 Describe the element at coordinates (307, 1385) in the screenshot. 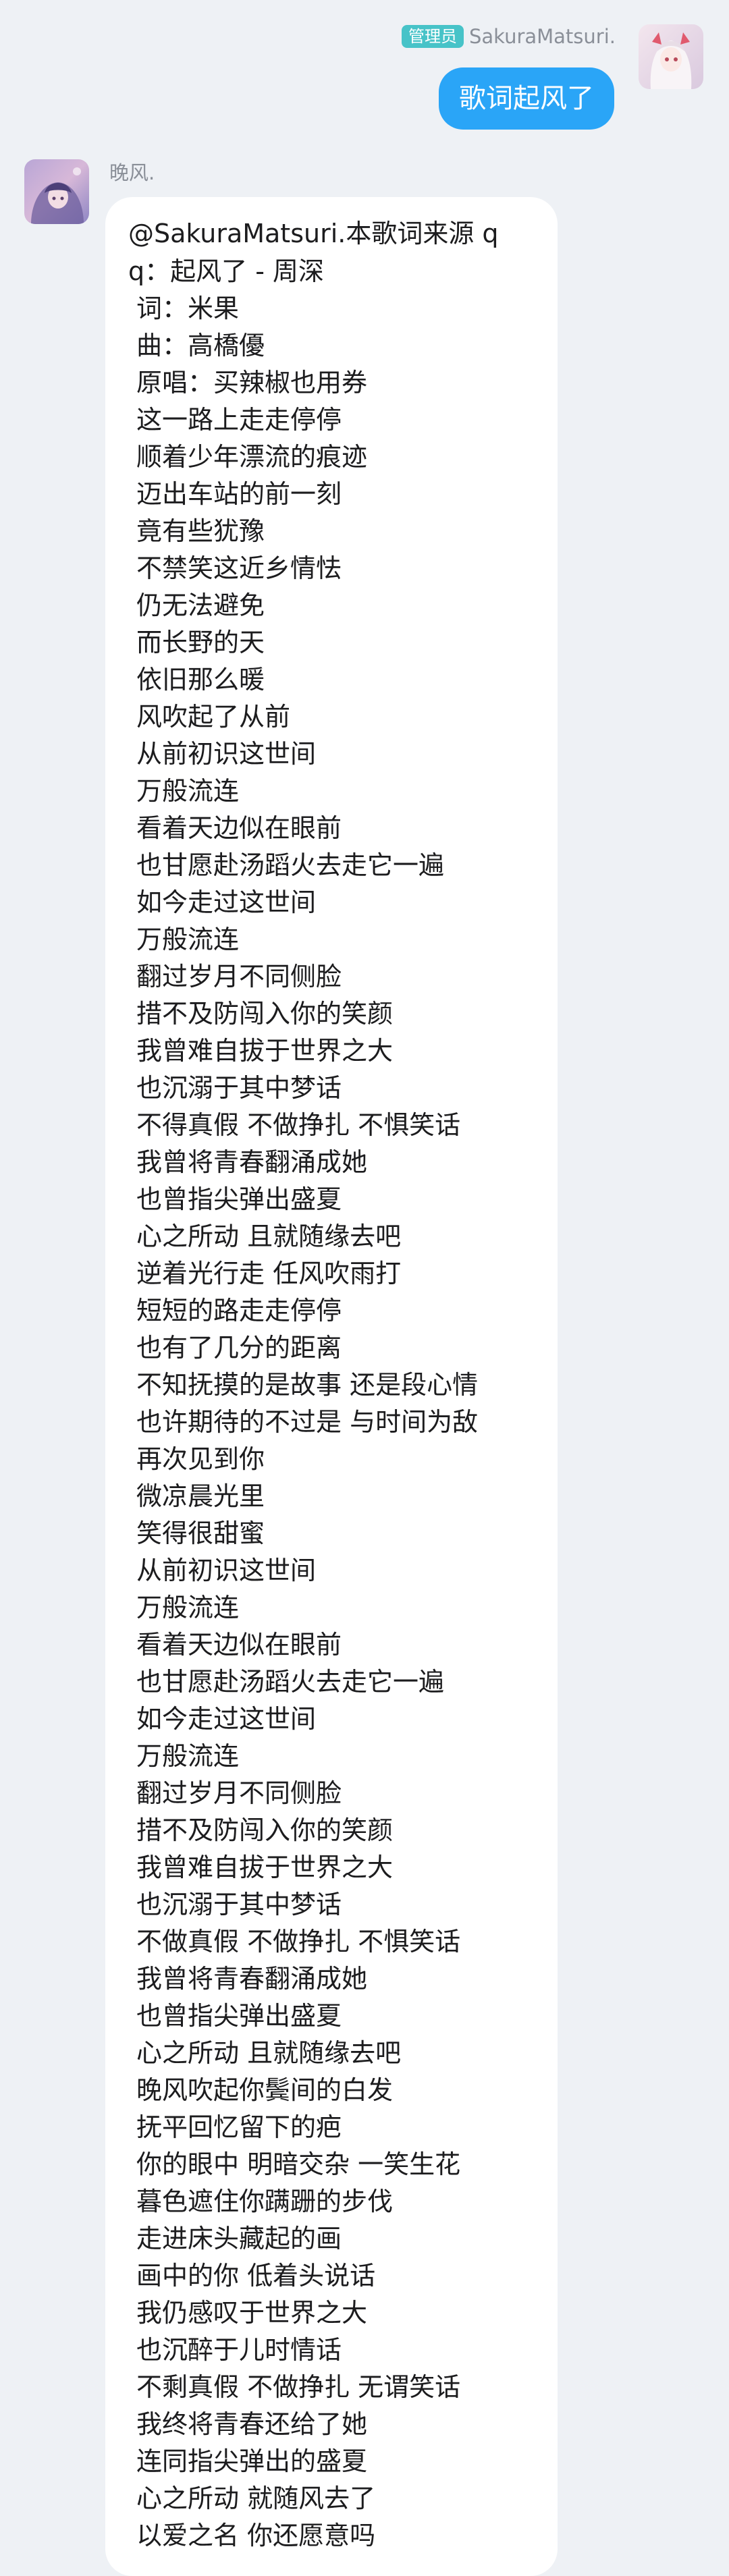

I see `lyric-line: 不知抚摸的是故事 还是段心情` at that location.